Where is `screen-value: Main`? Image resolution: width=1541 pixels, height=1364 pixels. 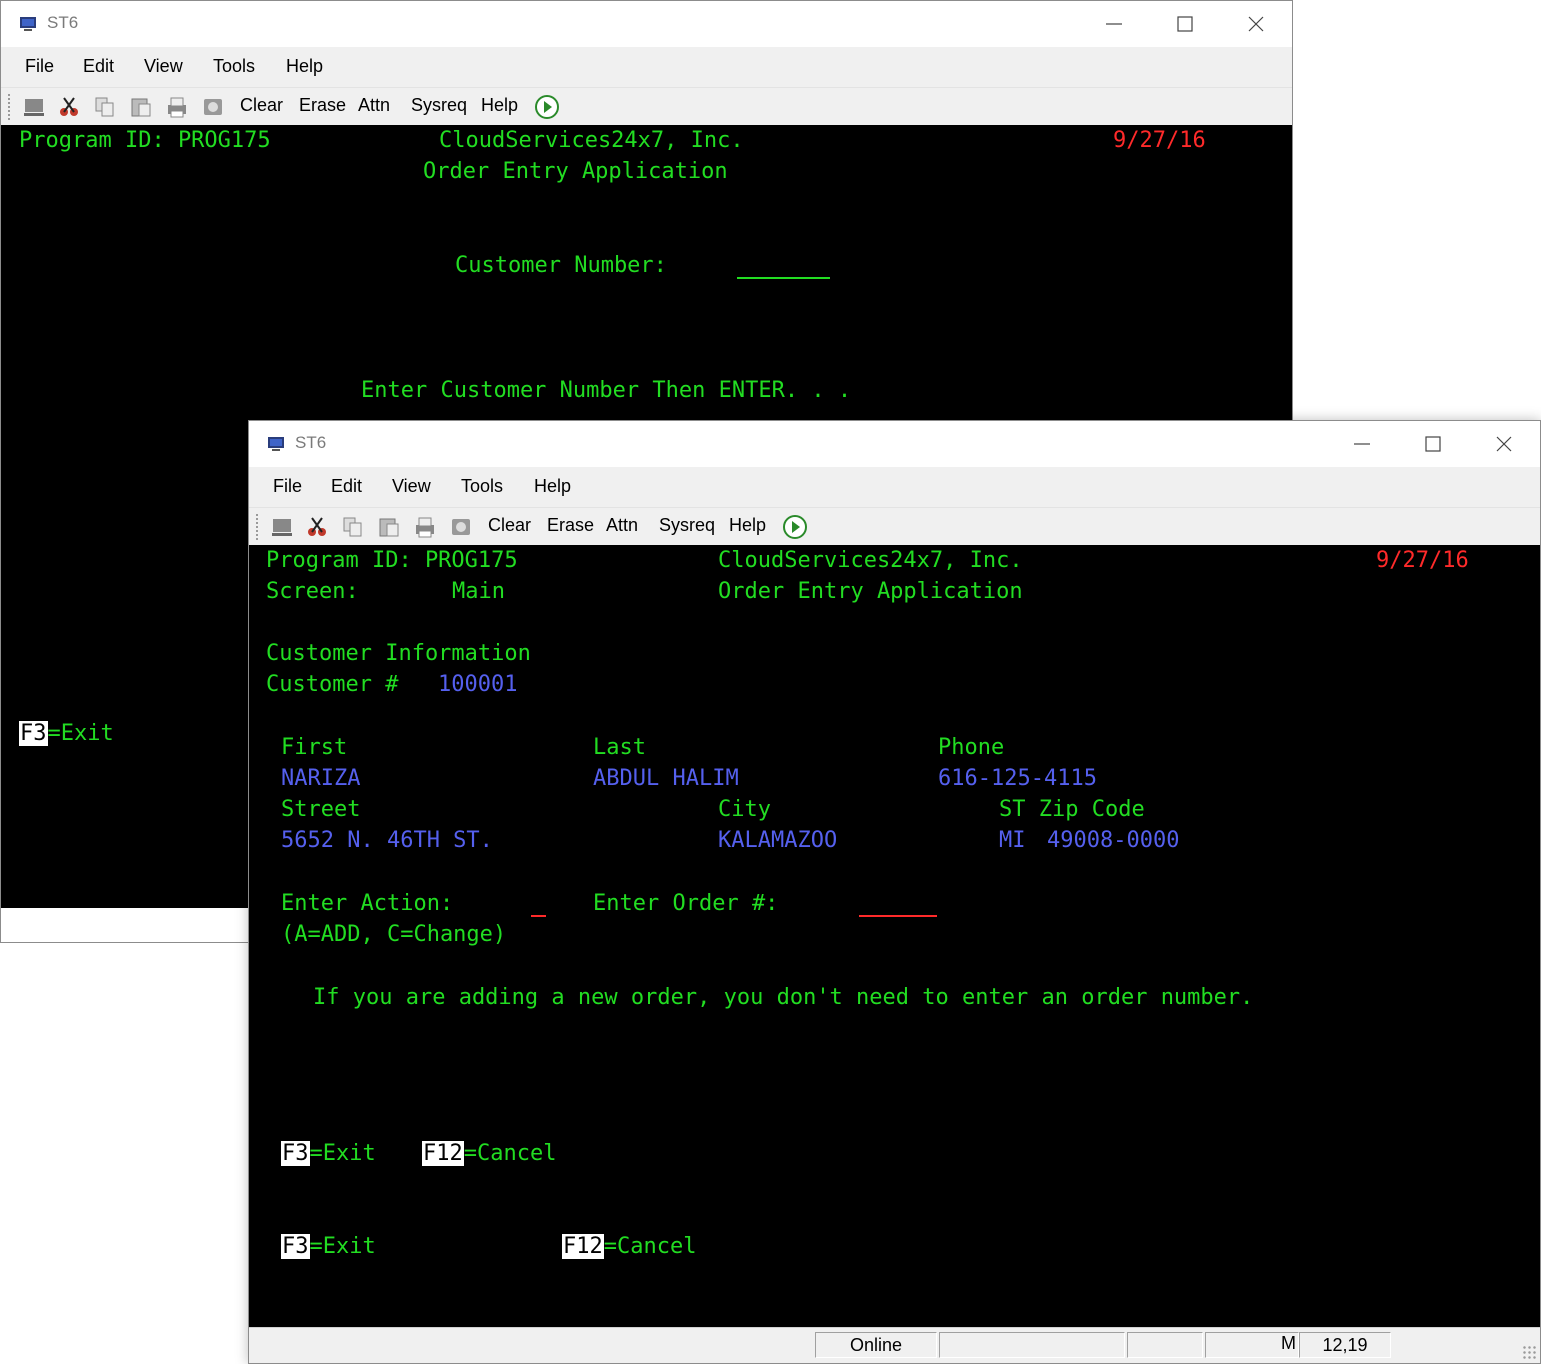 screen-value: Main is located at coordinates (478, 591).